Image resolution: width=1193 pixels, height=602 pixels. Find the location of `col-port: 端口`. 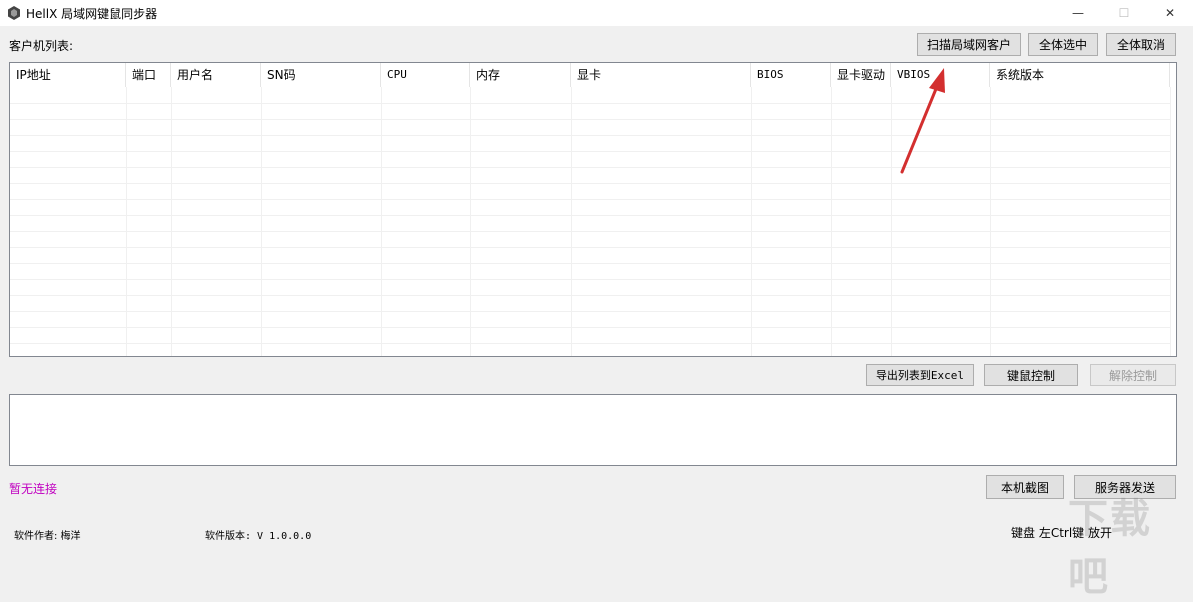

col-port: 端口 is located at coordinates (148, 75).